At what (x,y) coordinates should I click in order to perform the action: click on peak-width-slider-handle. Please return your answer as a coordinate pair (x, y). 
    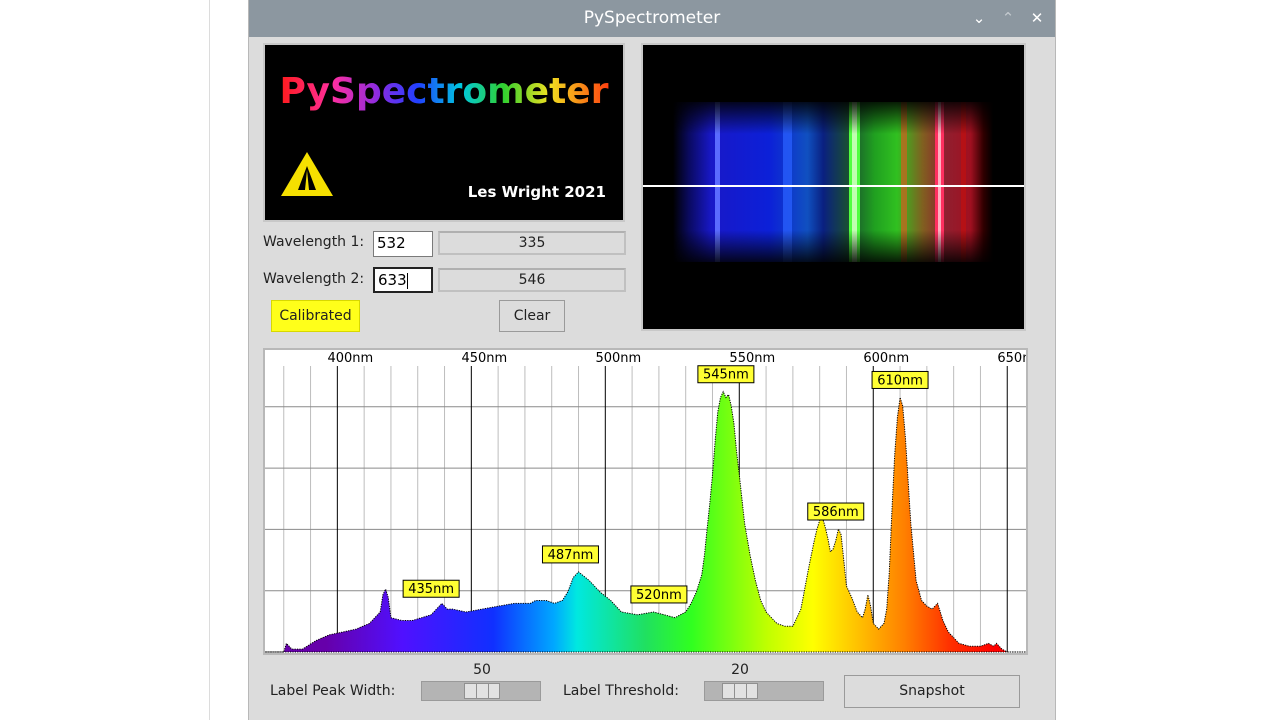
    Looking at the image, I should click on (482, 691).